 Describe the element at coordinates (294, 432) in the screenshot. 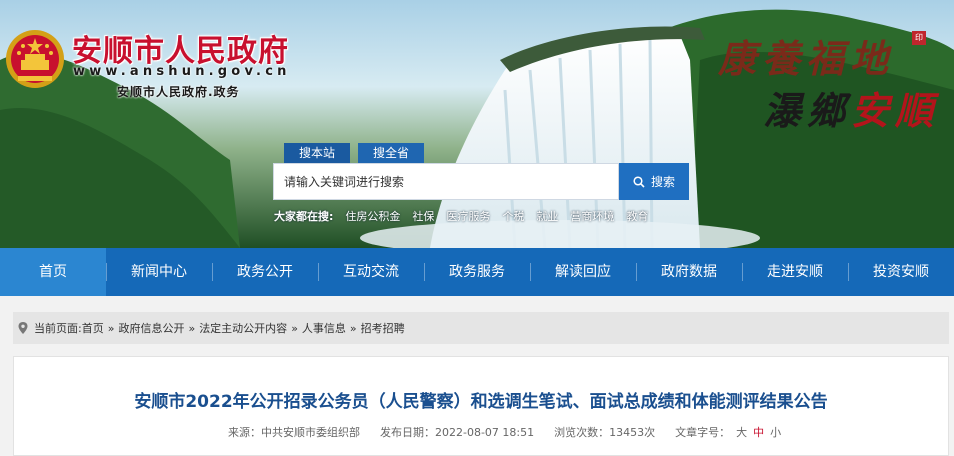

I see `article-source: 来源：中共安顺市委组织部` at that location.